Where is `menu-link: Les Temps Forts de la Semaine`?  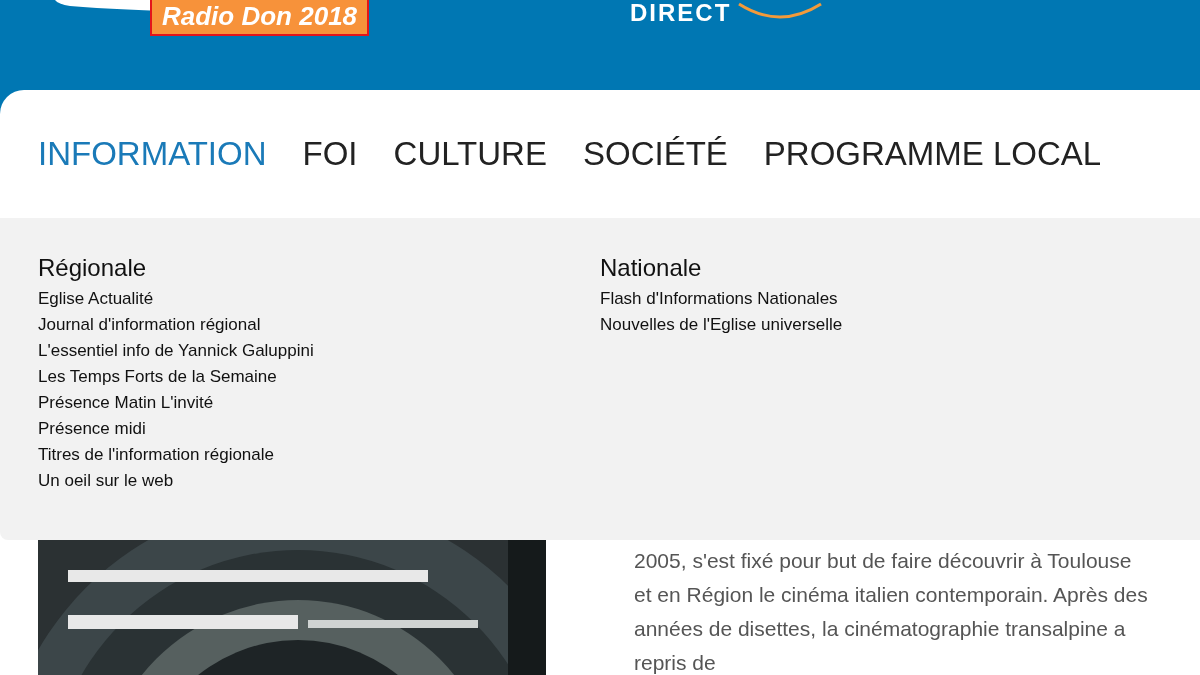
menu-link: Les Temps Forts de la Semaine is located at coordinates (319, 377).